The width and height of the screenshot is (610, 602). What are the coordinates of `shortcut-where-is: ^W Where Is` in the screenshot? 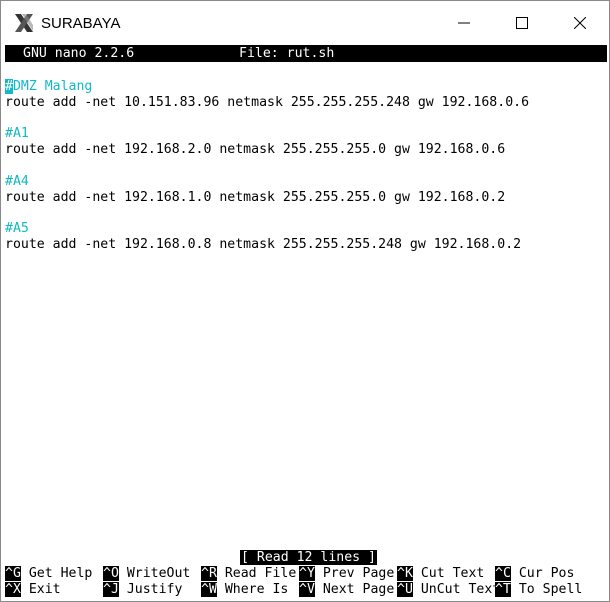 It's located at (244, 590).